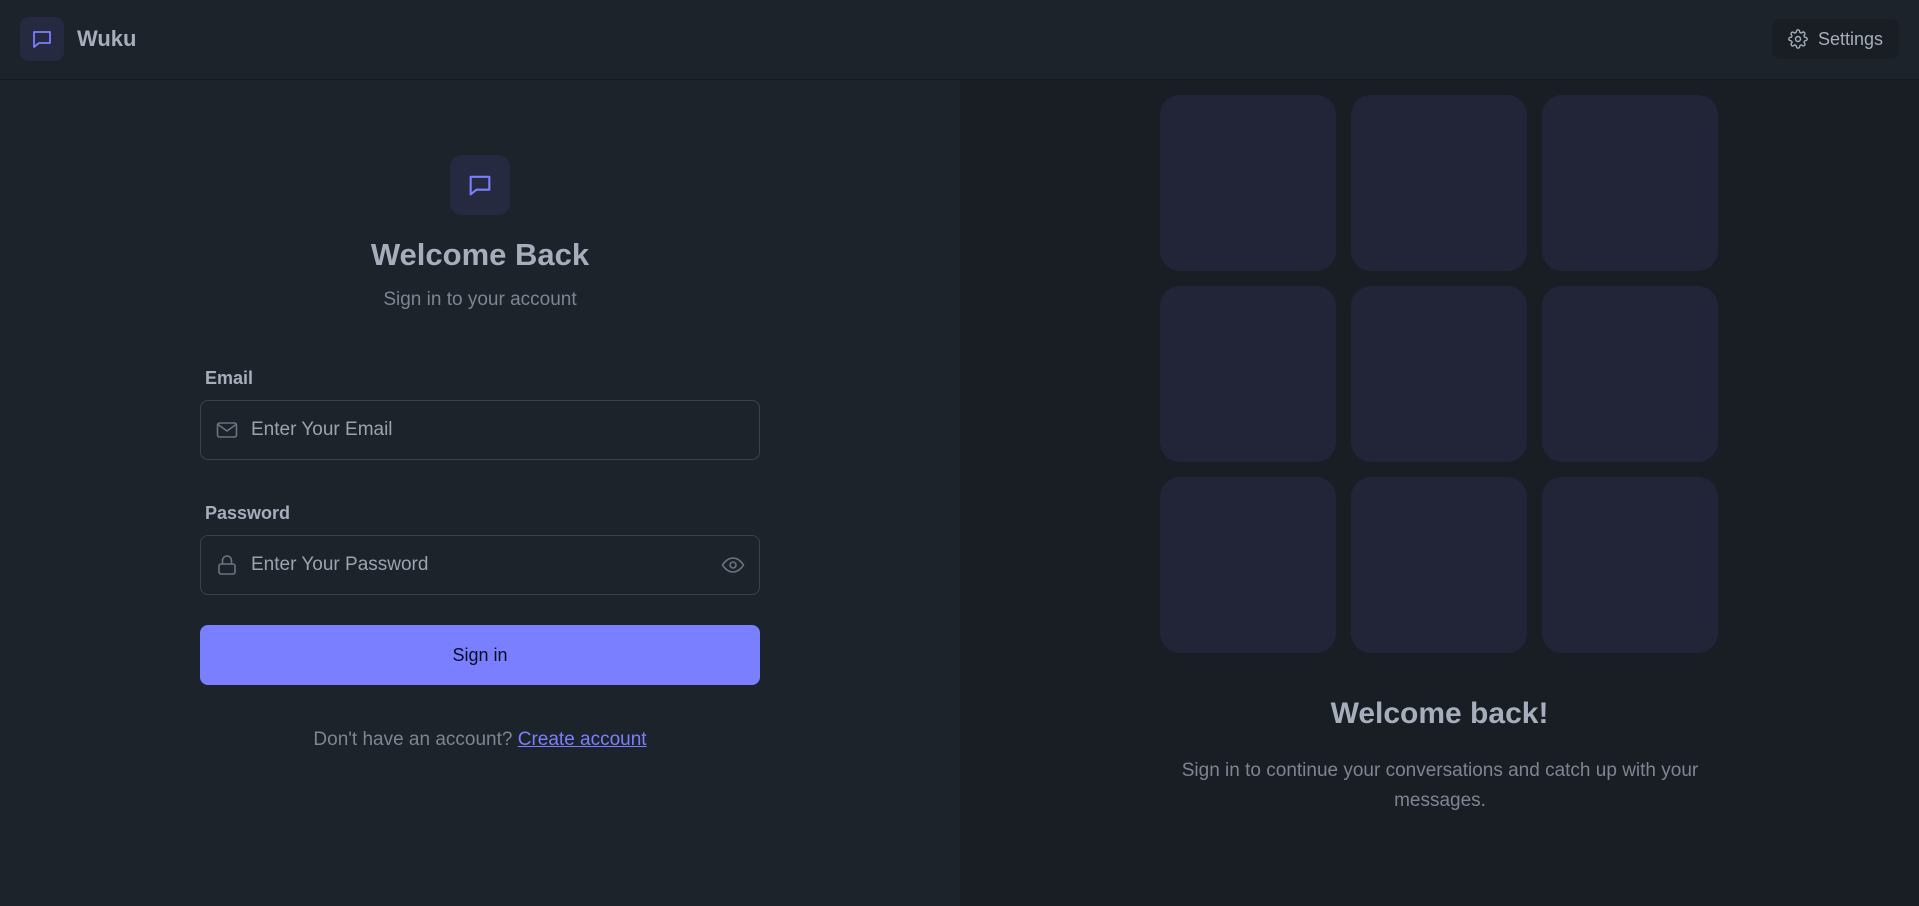 This screenshot has width=1919, height=906. What do you see at coordinates (1850, 38) in the screenshot?
I see `settings-label: Settings` at bounding box center [1850, 38].